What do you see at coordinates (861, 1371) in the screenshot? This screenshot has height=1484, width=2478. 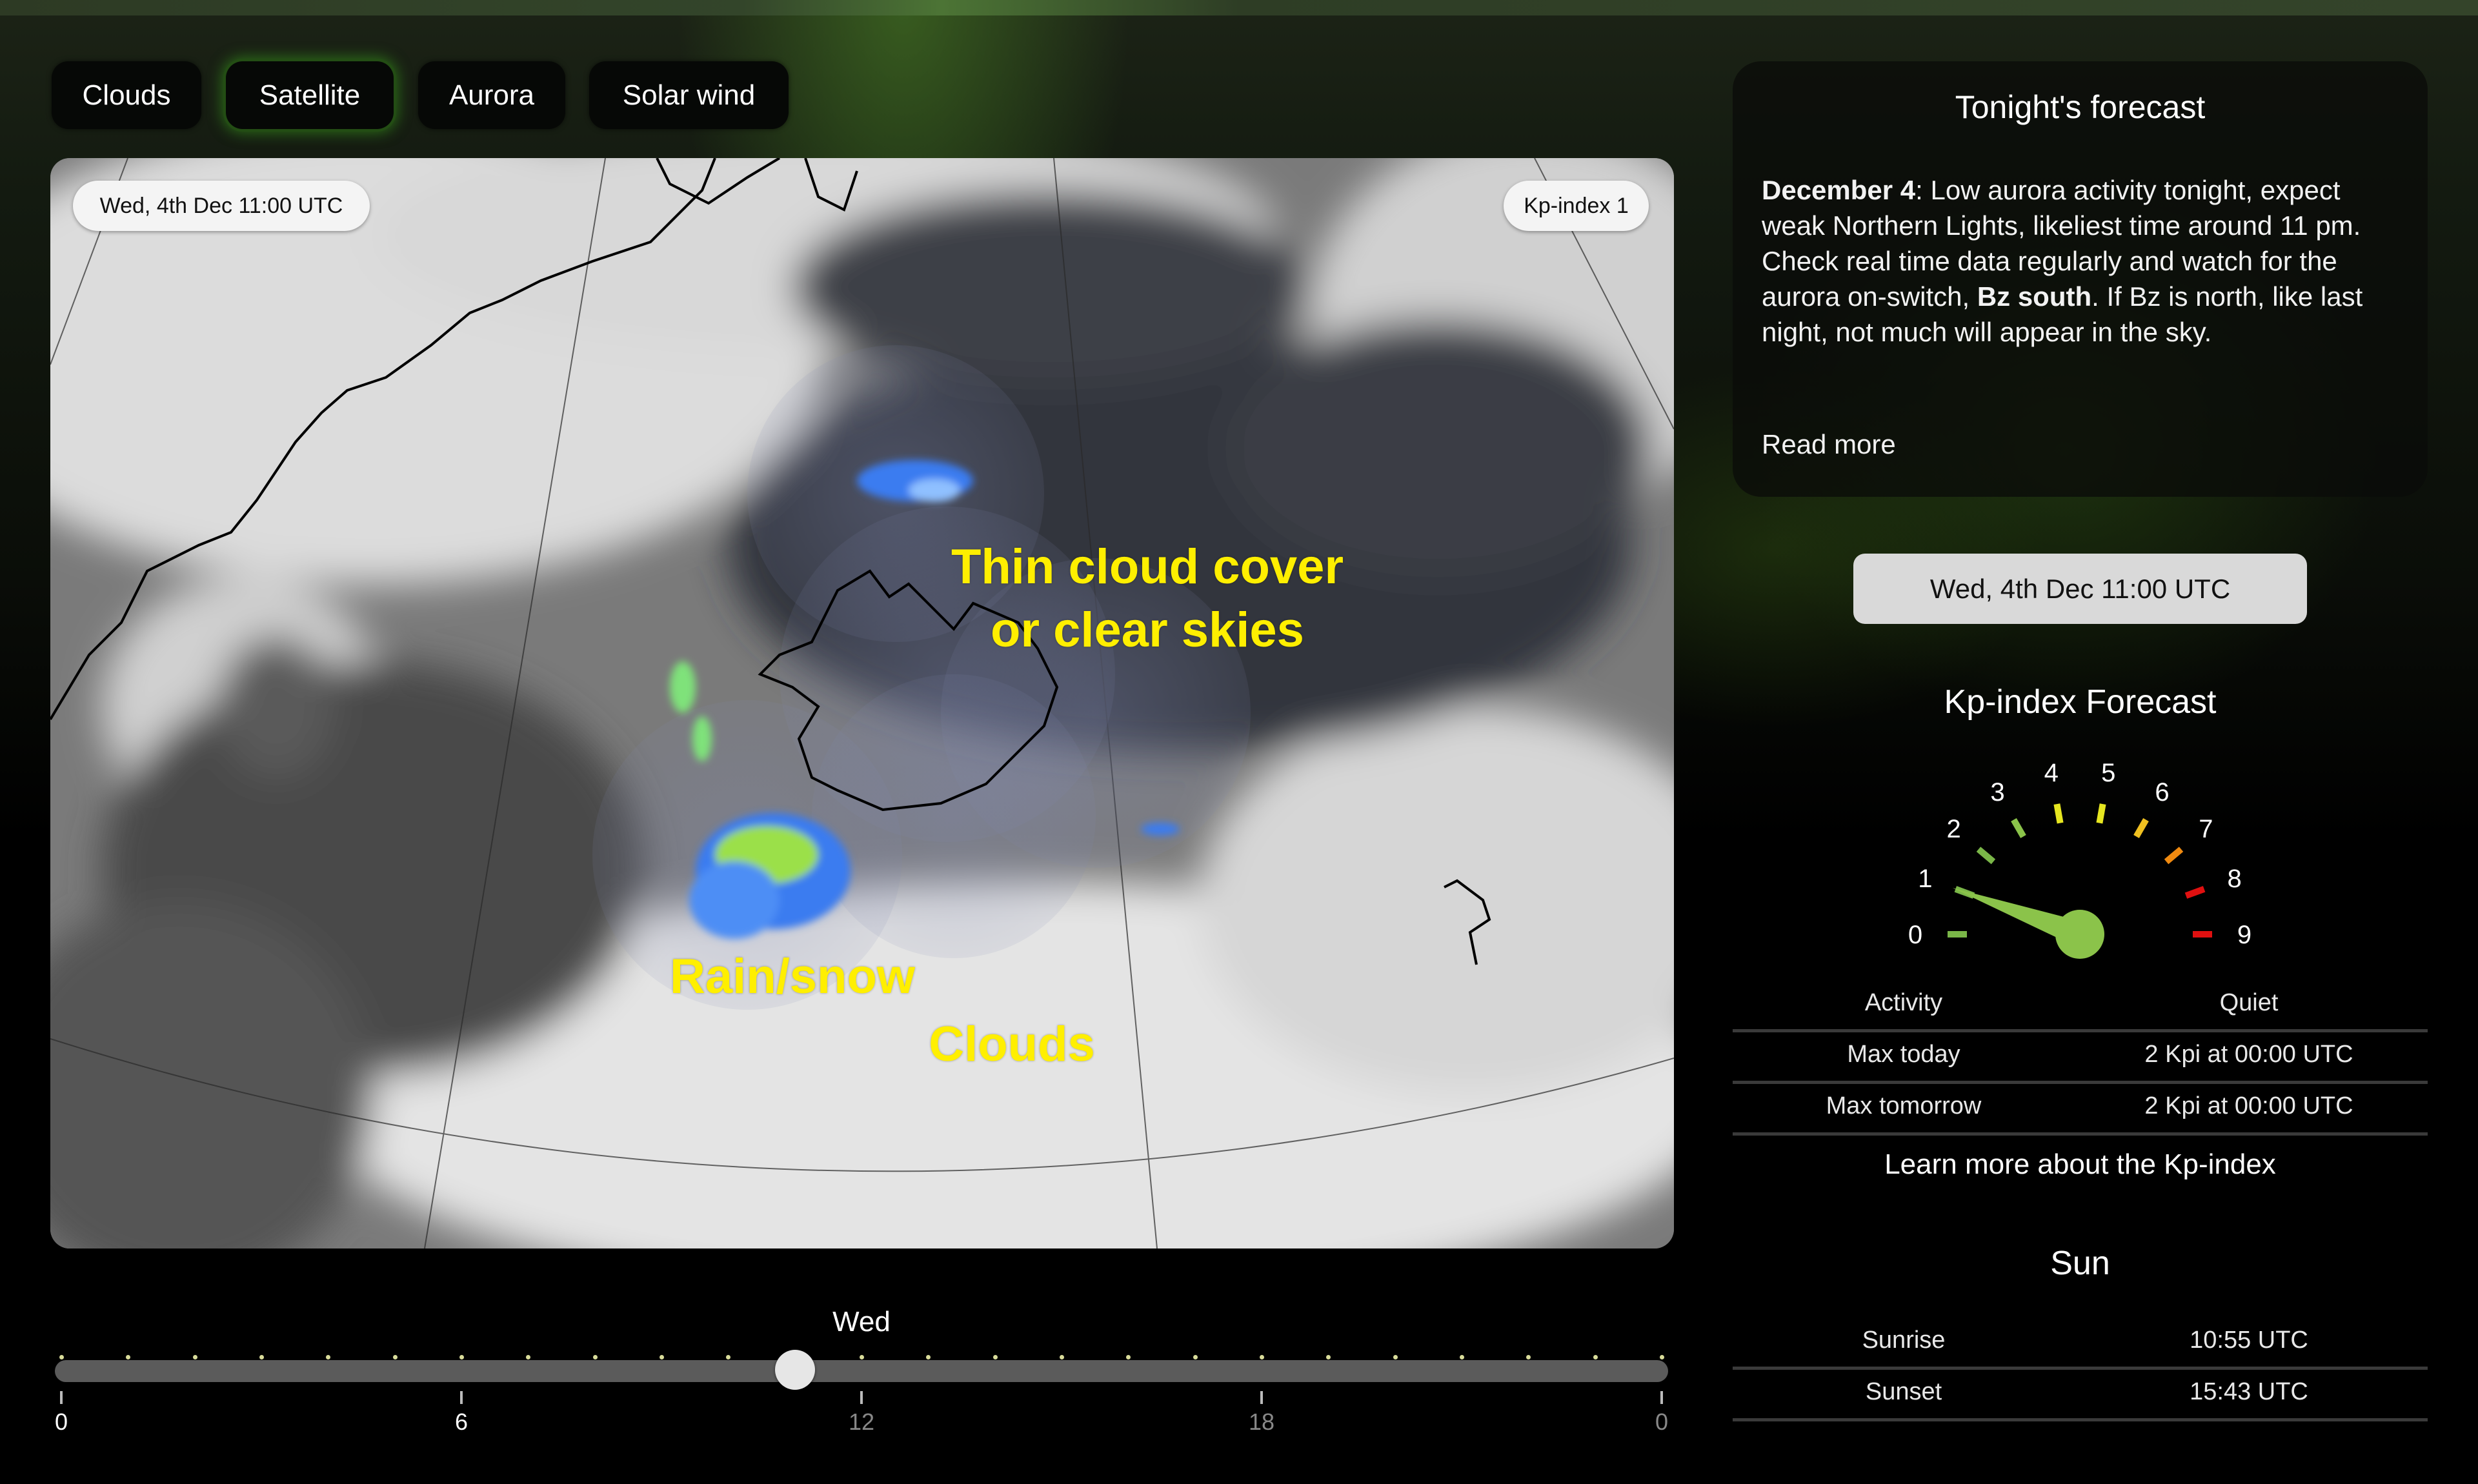 I see `timeline-track` at bounding box center [861, 1371].